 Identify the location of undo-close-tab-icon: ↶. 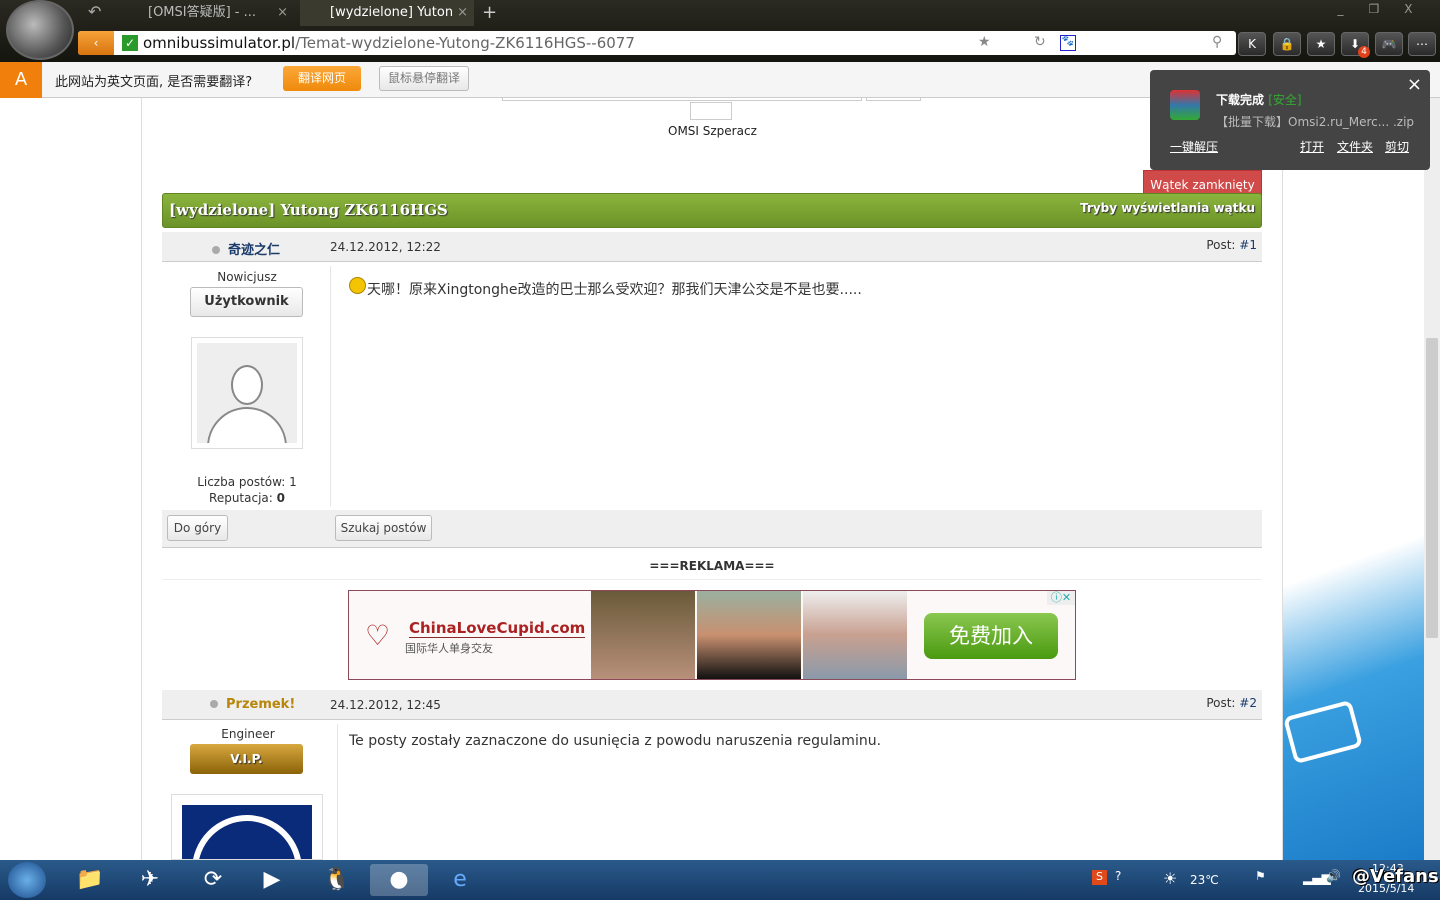
(94, 11).